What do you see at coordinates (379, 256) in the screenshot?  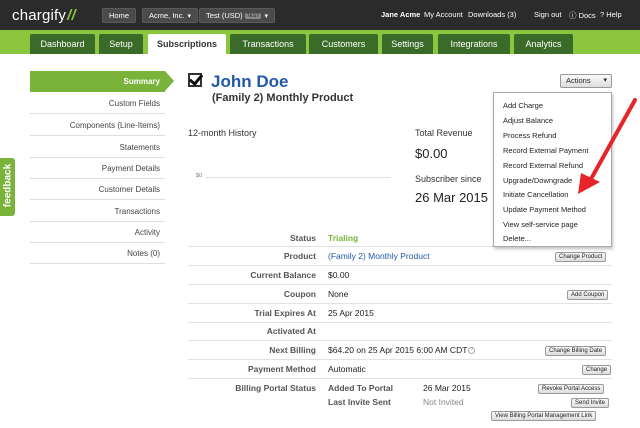 I see `product-link: (Family 2) Monthly Product` at bounding box center [379, 256].